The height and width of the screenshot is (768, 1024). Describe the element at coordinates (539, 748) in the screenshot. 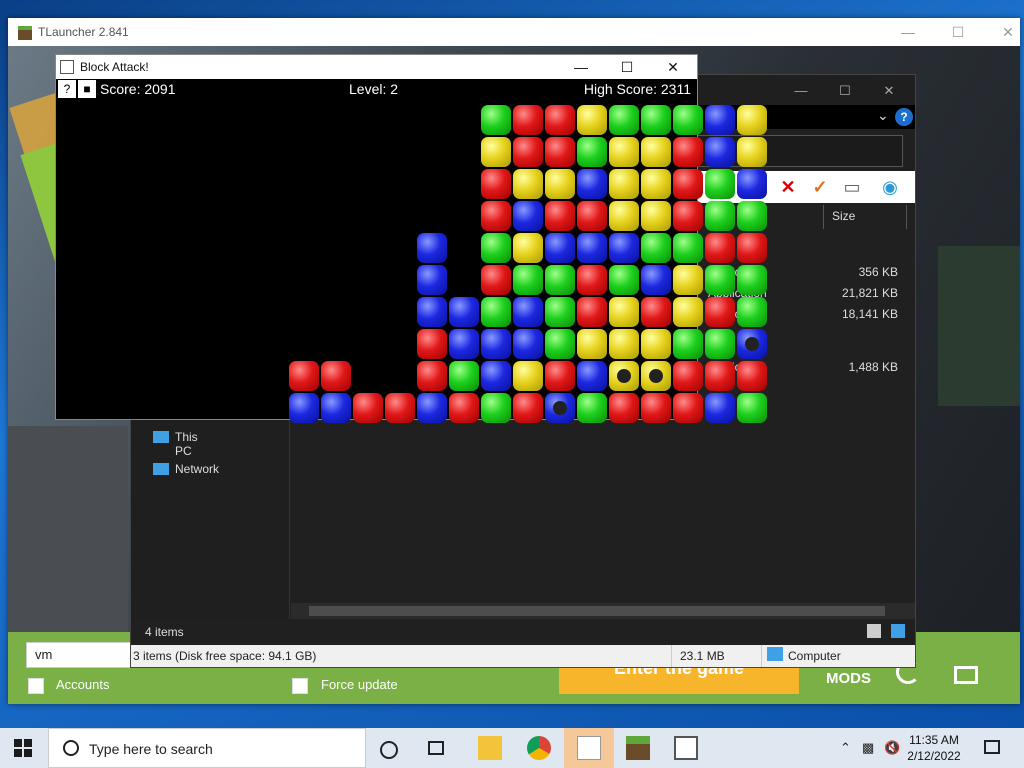

I see `chrome-icon` at that location.